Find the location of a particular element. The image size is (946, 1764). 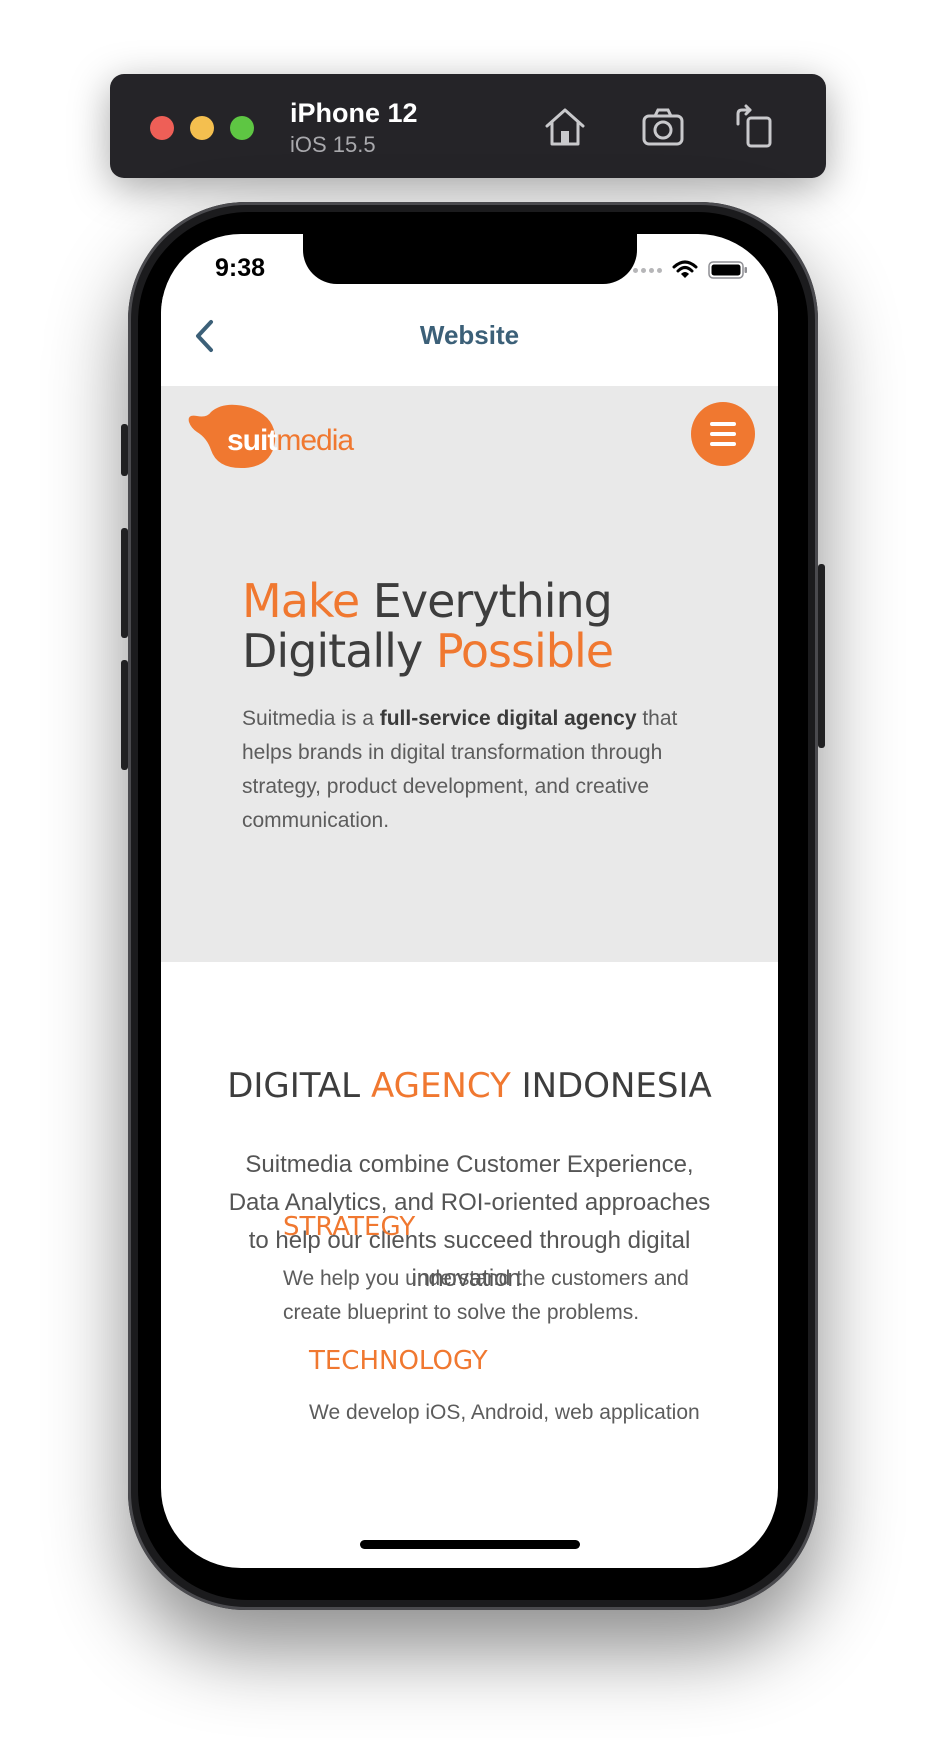

screenshot-icon is located at coordinates (663, 127).